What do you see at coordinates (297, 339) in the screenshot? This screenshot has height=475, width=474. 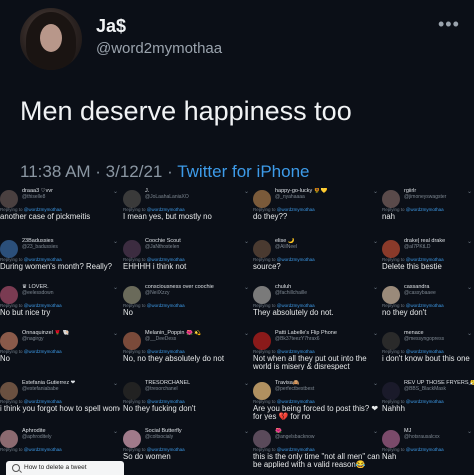 I see `reply-handle: @Bk37teezY7hrax6` at bounding box center [297, 339].